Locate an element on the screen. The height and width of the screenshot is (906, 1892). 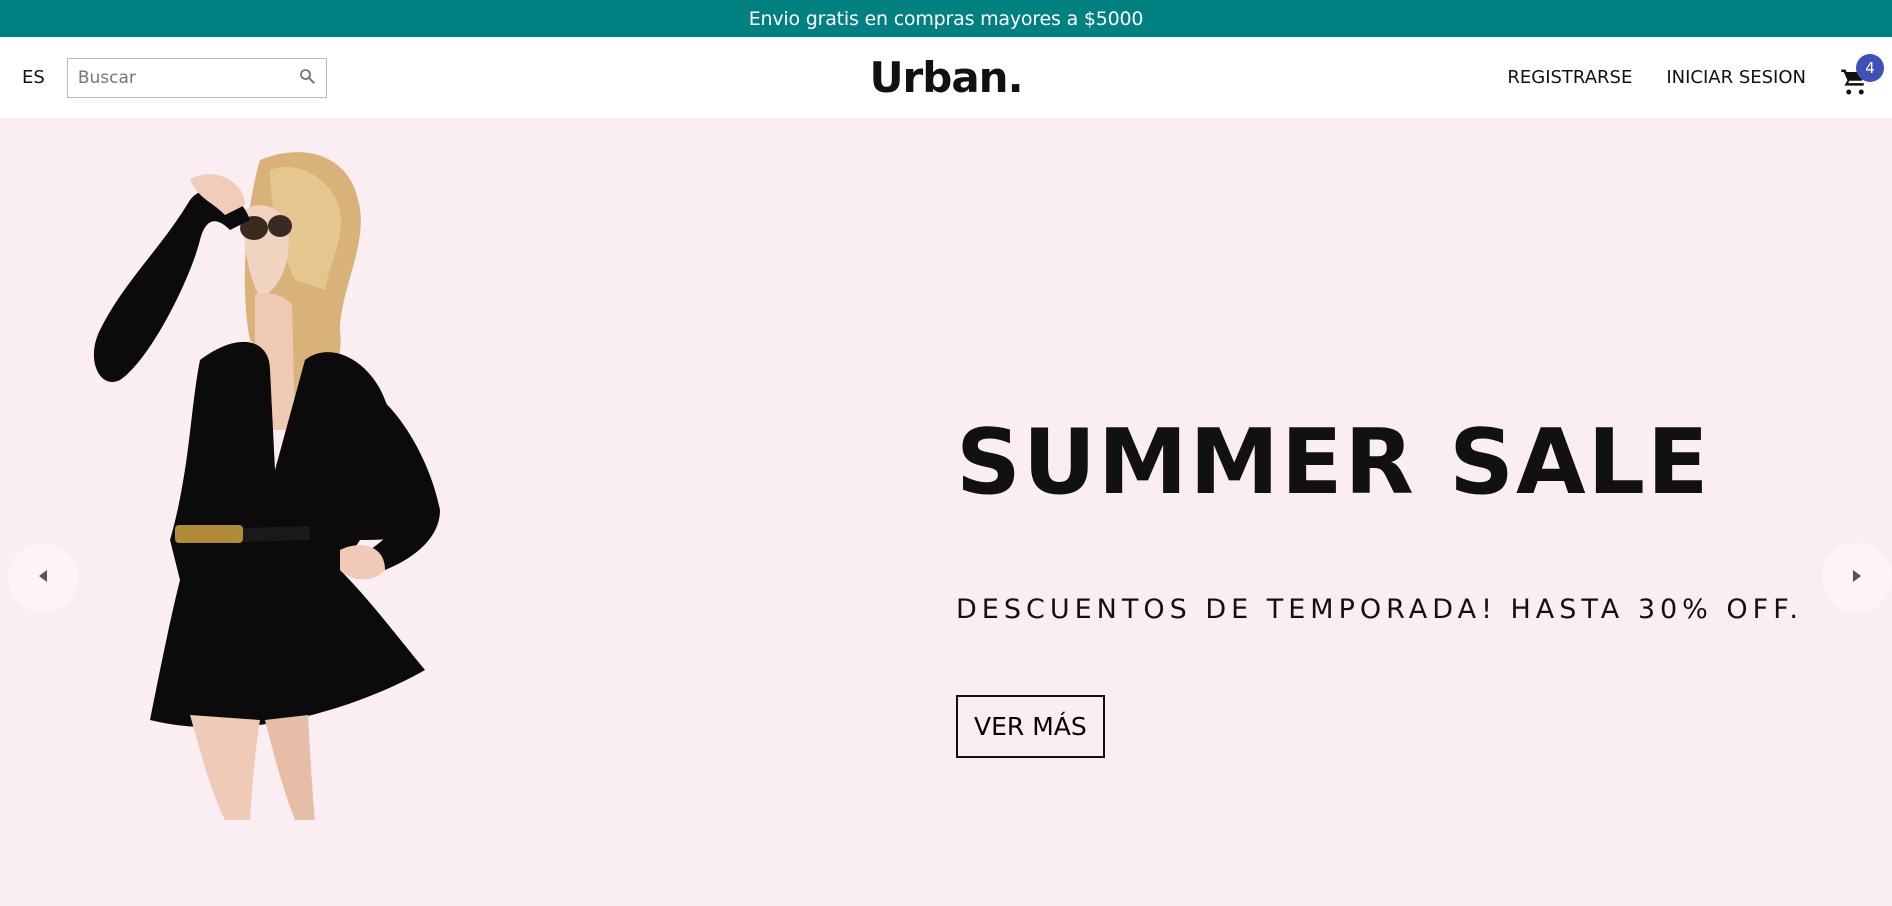
logo: Urban. is located at coordinates (946, 77).